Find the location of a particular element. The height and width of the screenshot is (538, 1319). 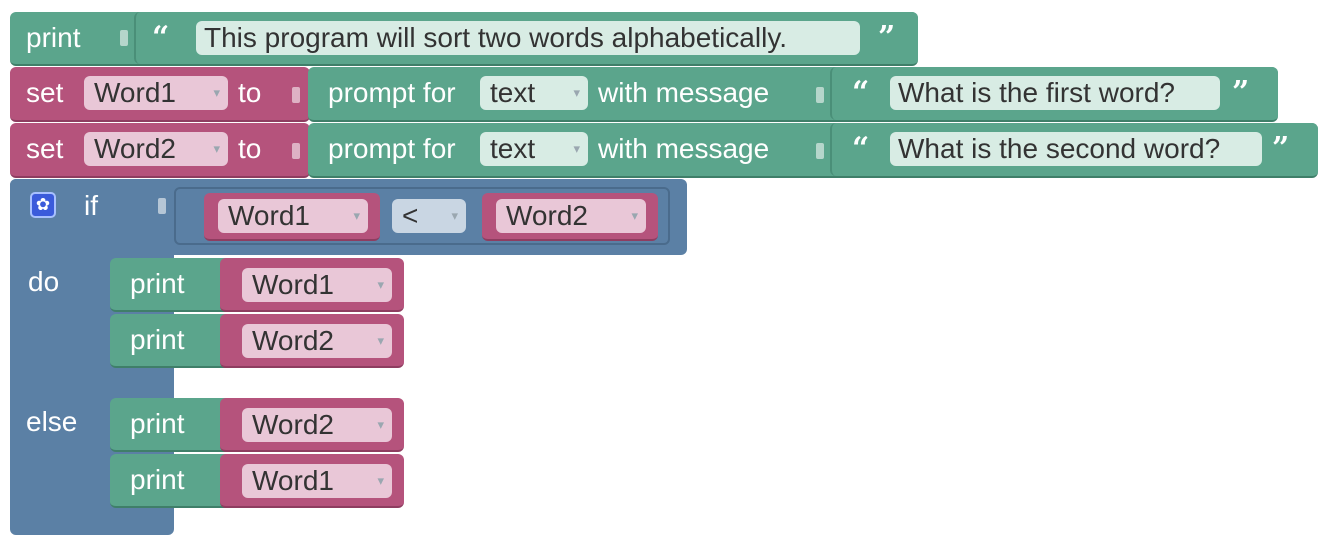

if-keyword: if is located at coordinates (91, 205).